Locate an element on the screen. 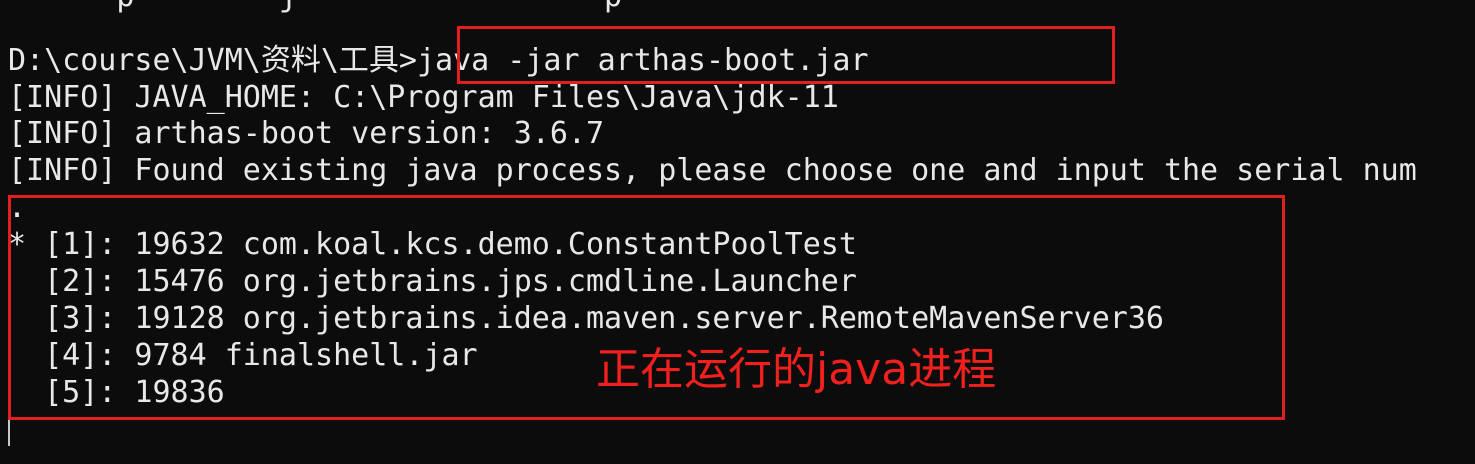  partial-output-line: p j p is located at coordinates (315, 7).